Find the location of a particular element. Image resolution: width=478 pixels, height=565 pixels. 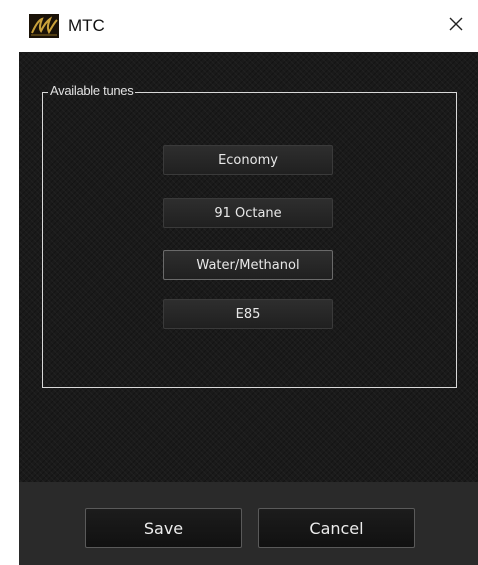

close-icon is located at coordinates (456, 26).